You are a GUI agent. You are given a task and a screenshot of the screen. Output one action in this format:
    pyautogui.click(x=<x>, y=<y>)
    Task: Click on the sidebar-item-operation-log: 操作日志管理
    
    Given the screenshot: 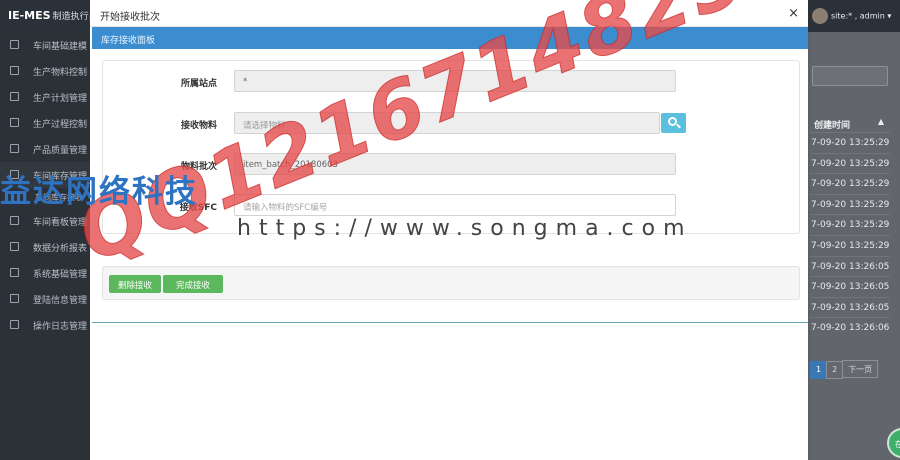 What is the action you would take?
    pyautogui.click(x=46, y=325)
    